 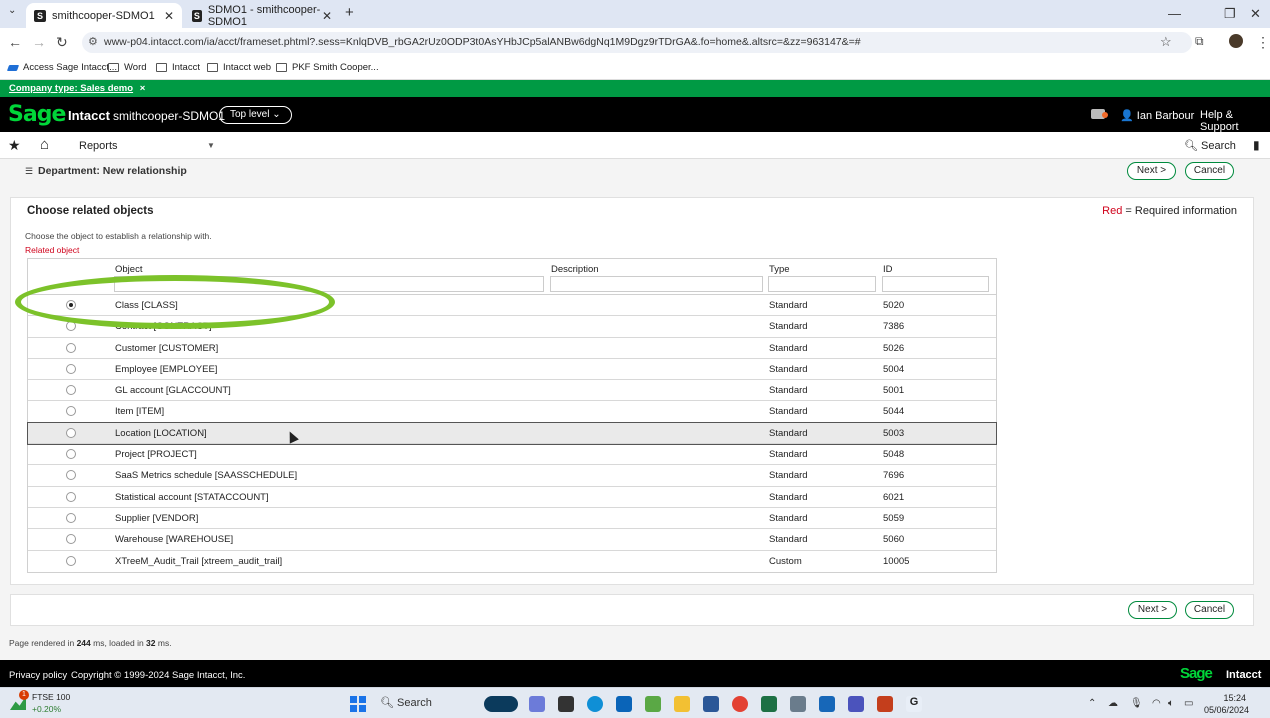 What do you see at coordinates (1236, 41) in the screenshot?
I see `profile-avatar` at bounding box center [1236, 41].